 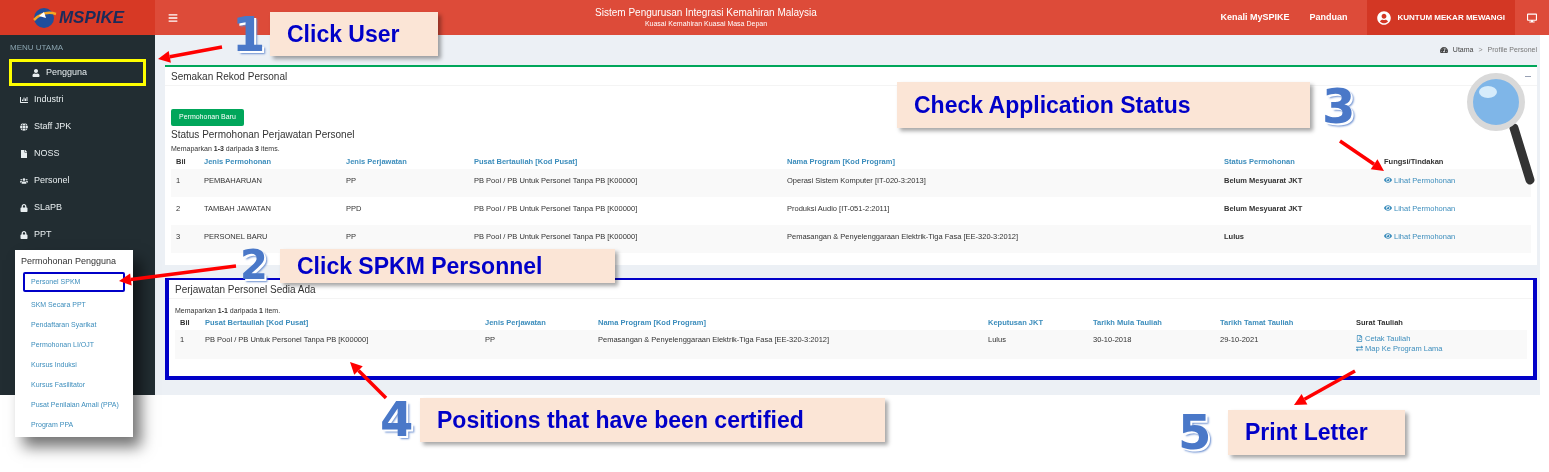 I want to click on app-title: Sistem Pengurusan Integrasi Kemahiran Malaysia, so click(x=706, y=13).